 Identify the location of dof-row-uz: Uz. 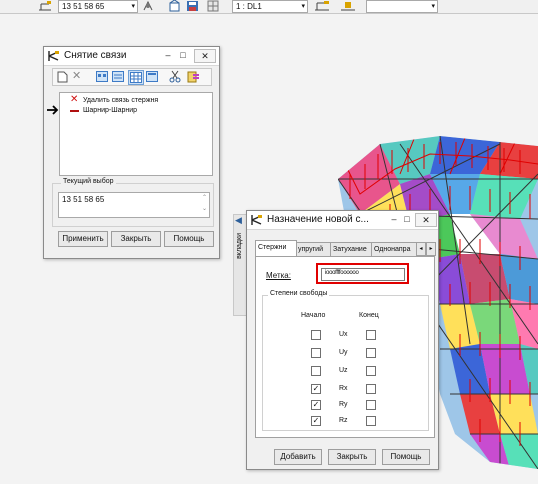
(343, 371).